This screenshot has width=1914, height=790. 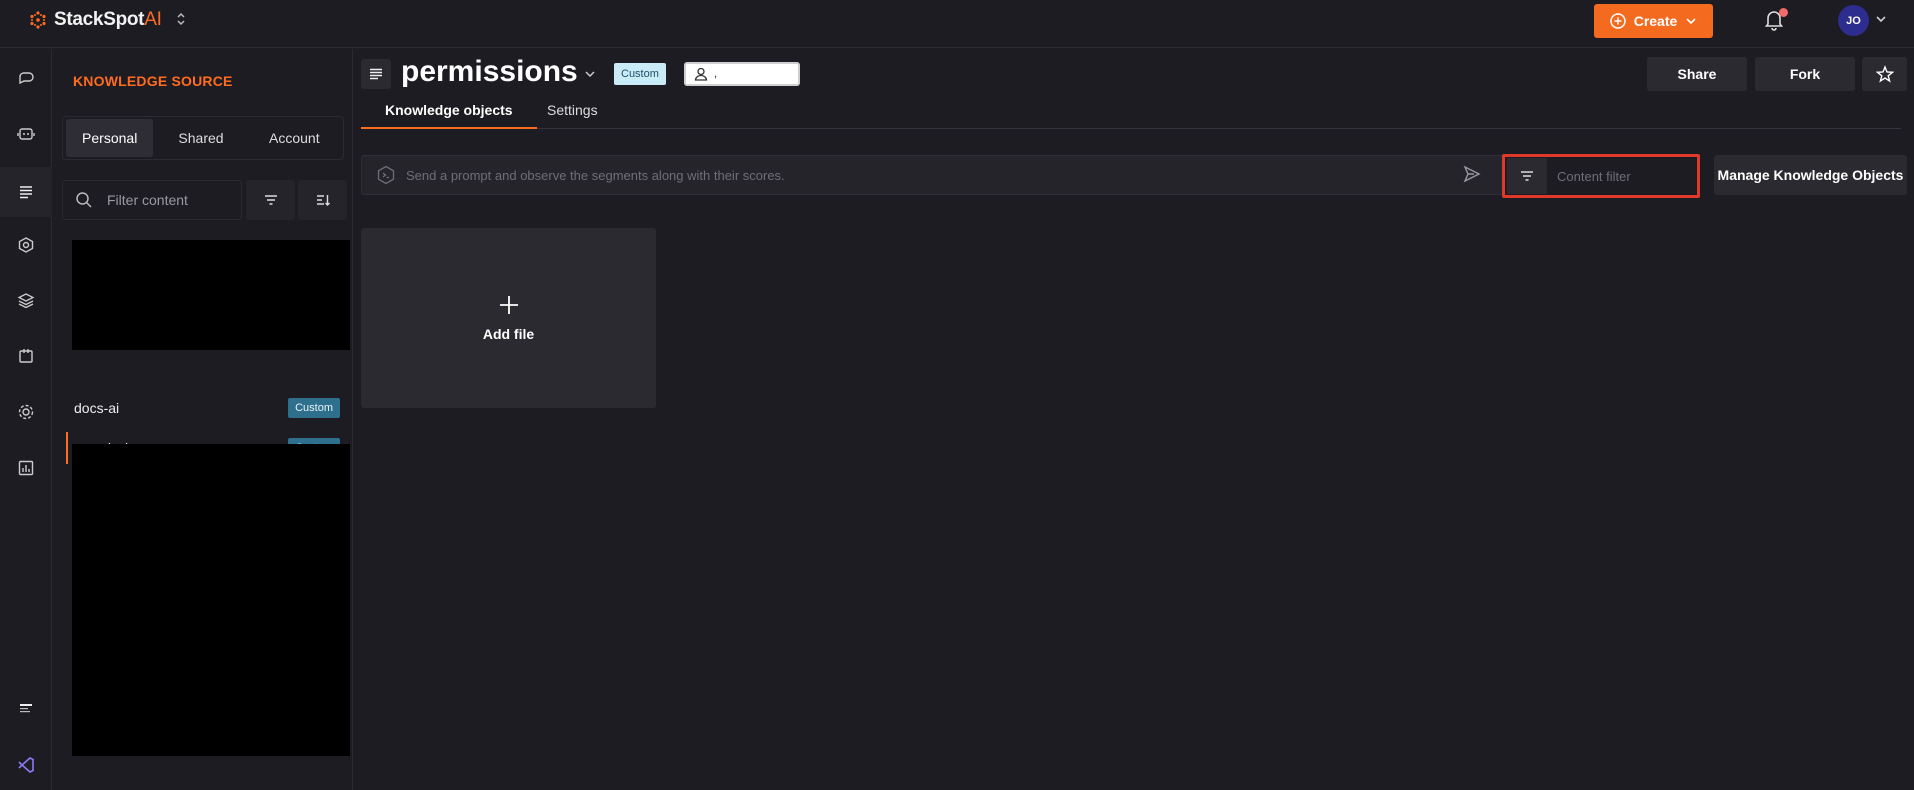 I want to click on app-name: StackSpotAI, so click(x=108, y=19).